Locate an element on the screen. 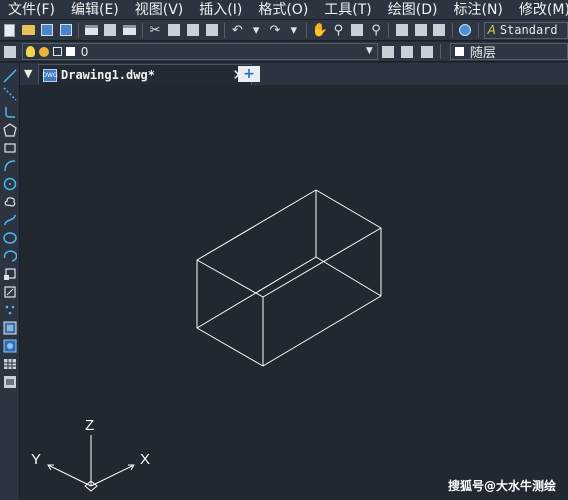 The width and height of the screenshot is (568, 500). tab-menu-icon: ▼ is located at coordinates (28, 73).